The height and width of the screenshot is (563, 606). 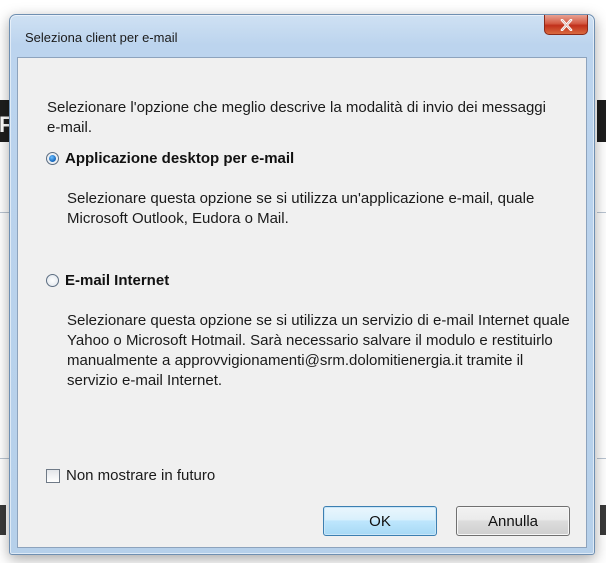 I want to click on radio-button-selected, so click(x=52, y=158).